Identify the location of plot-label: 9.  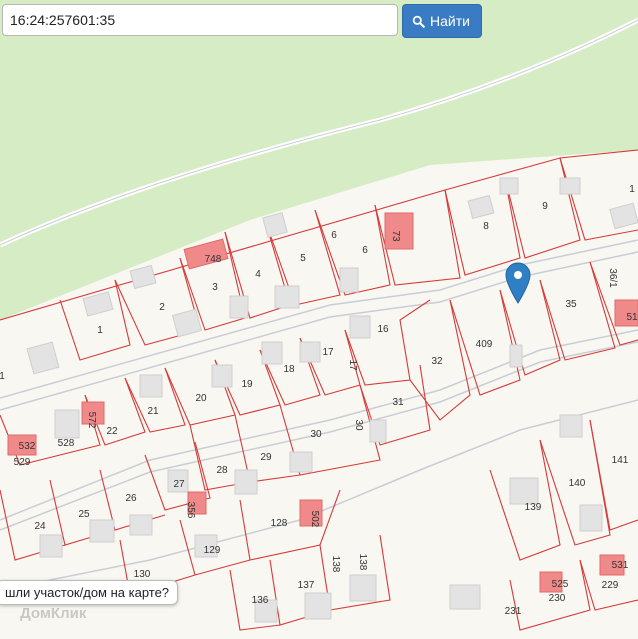
(545, 206).